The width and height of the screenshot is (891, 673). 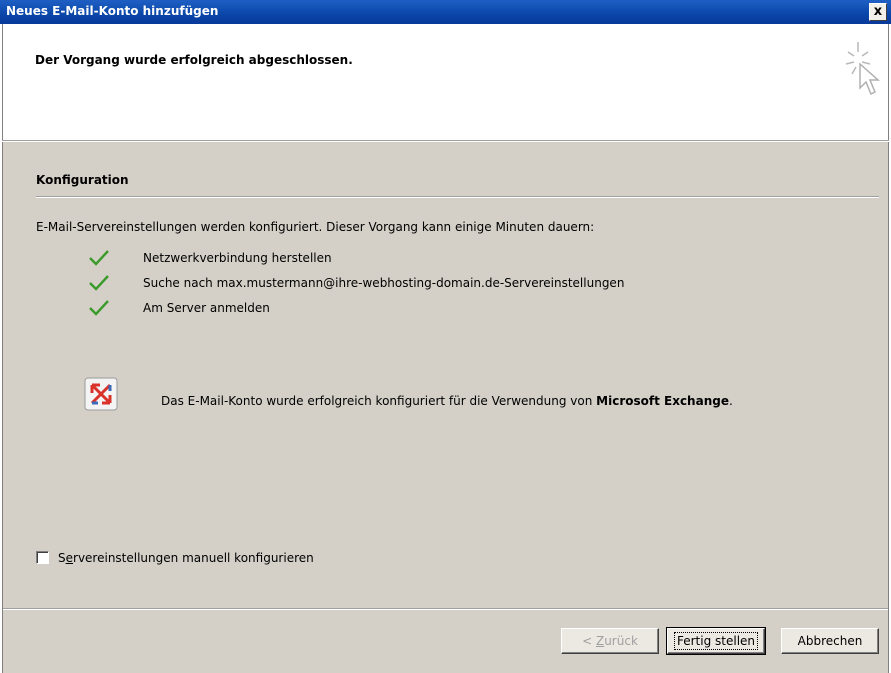 What do you see at coordinates (101, 394) in the screenshot?
I see `exchange-icon` at bounding box center [101, 394].